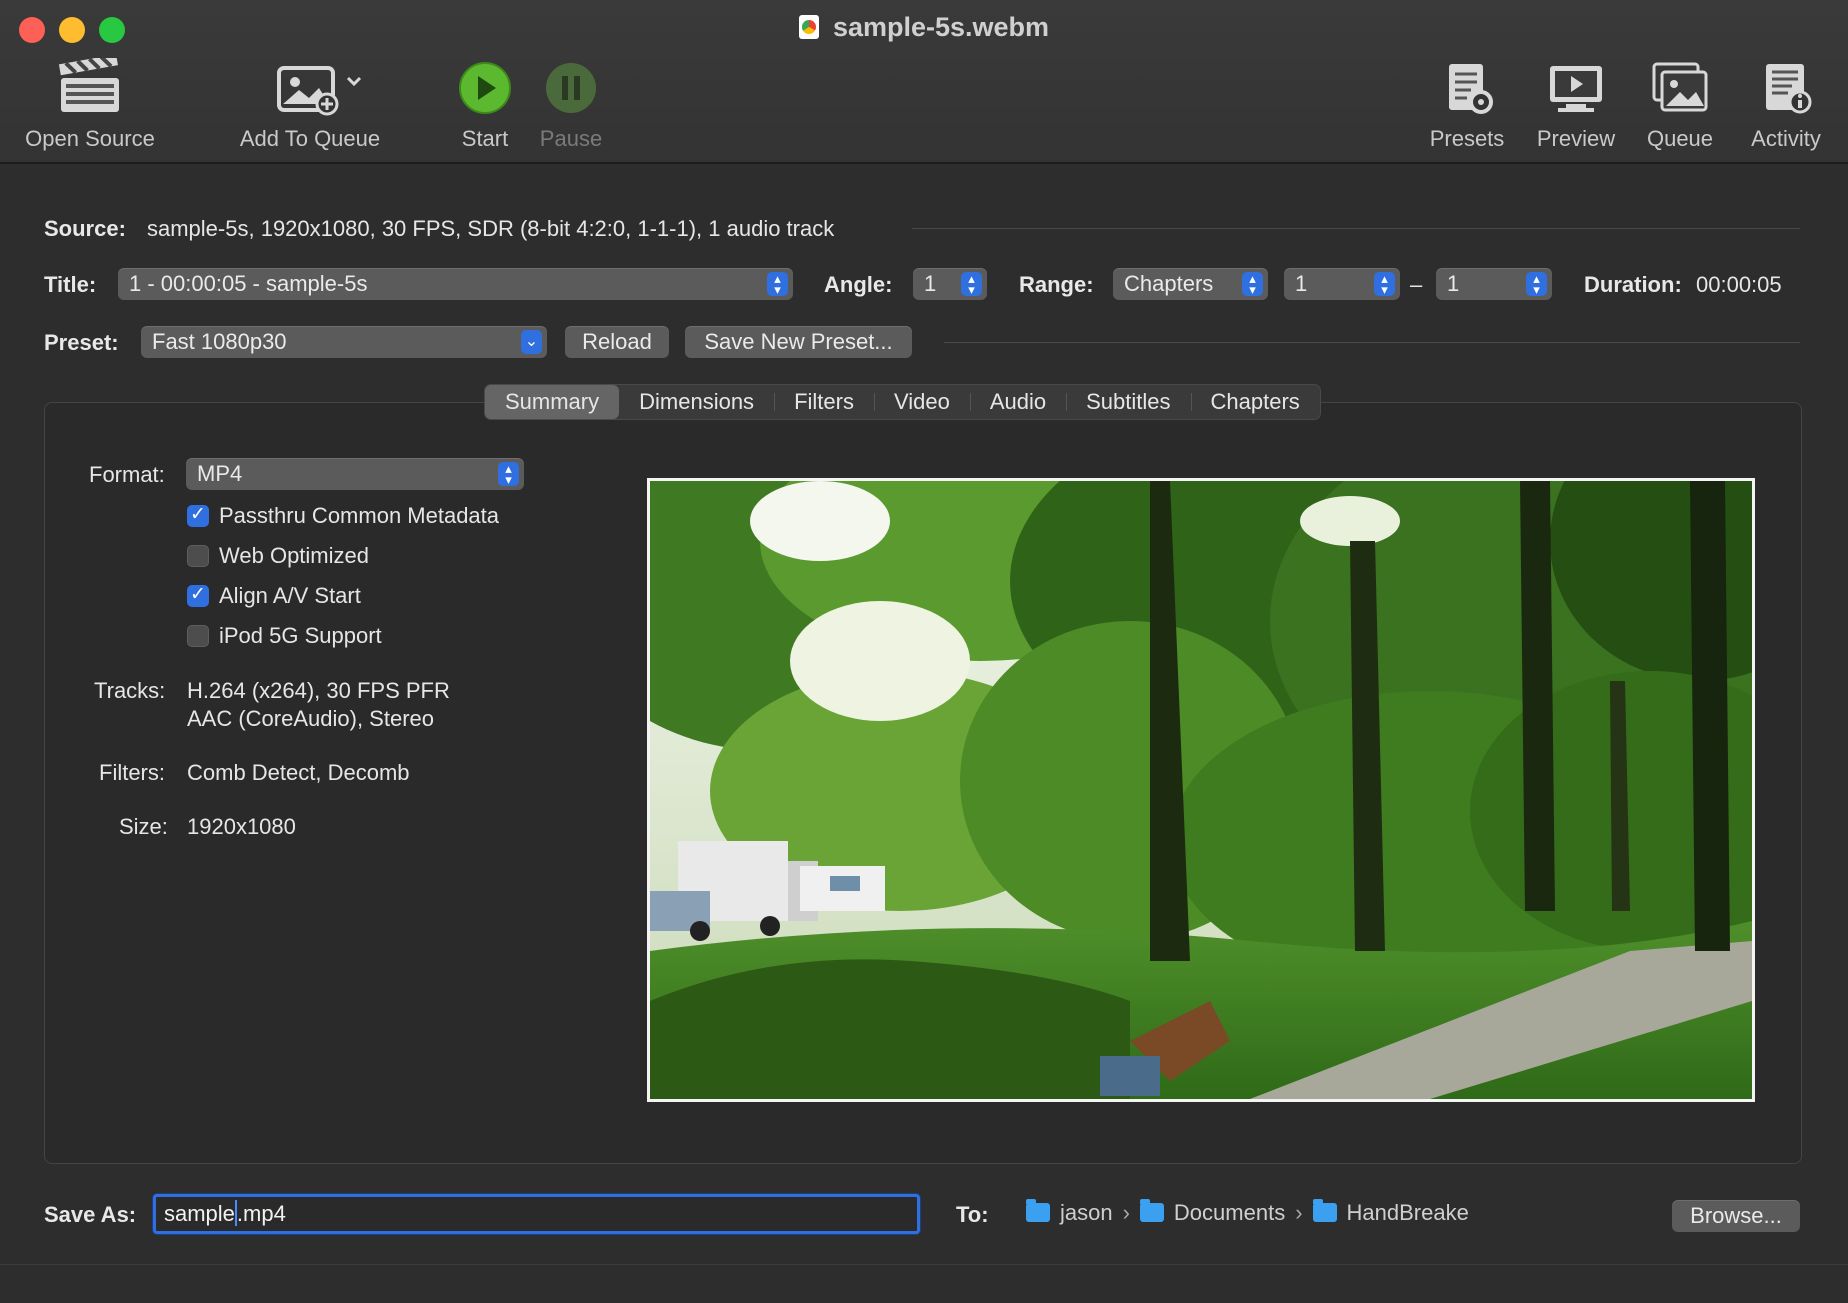 The width and height of the screenshot is (1848, 1303). Describe the element at coordinates (1471, 89) in the screenshot. I see `presets-icon` at that location.